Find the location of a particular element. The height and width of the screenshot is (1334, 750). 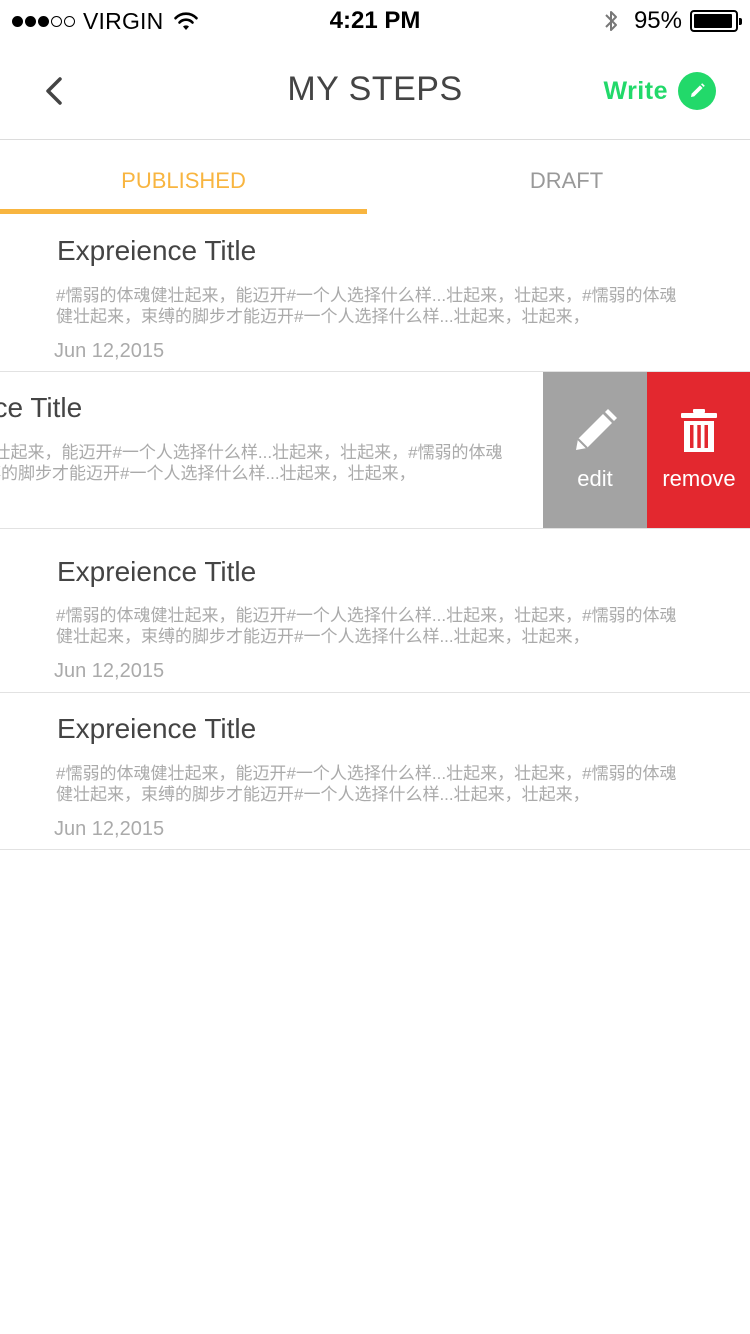

active-tab-indicator is located at coordinates (183, 211).